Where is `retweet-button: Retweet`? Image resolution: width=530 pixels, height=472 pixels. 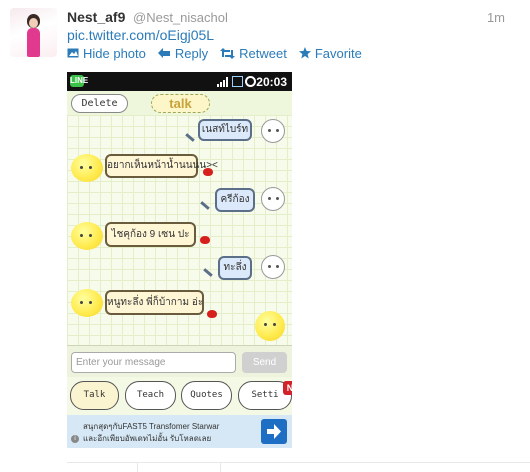 retweet-button: Retweet is located at coordinates (253, 53).